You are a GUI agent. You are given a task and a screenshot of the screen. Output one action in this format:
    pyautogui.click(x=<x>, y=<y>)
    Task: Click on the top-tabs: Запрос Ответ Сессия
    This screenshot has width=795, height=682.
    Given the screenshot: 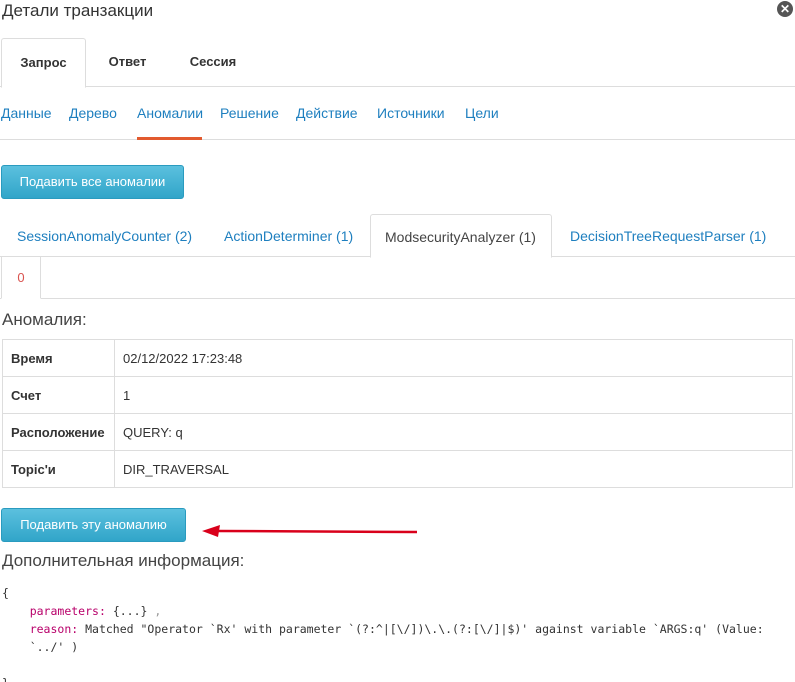 What is the action you would take?
    pyautogui.click(x=397, y=63)
    